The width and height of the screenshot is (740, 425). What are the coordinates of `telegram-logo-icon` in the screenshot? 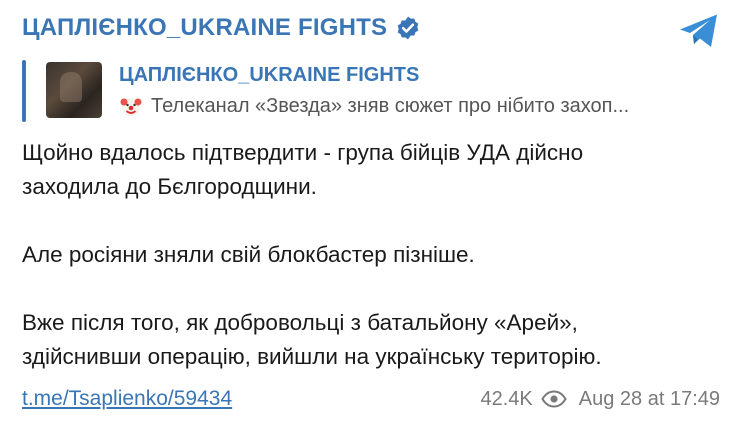 It's located at (699, 31).